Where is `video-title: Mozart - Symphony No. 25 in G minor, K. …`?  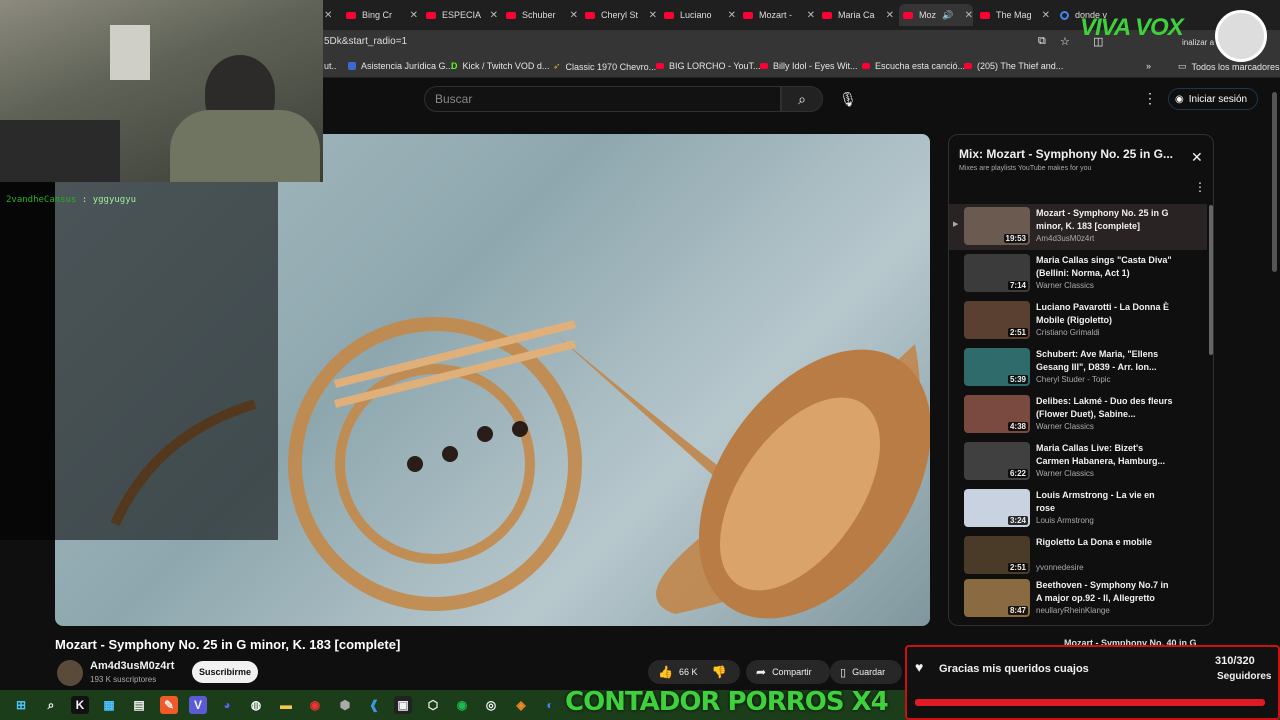
video-title: Mozart - Symphony No. 25 in G minor, K. … is located at coordinates (228, 644).